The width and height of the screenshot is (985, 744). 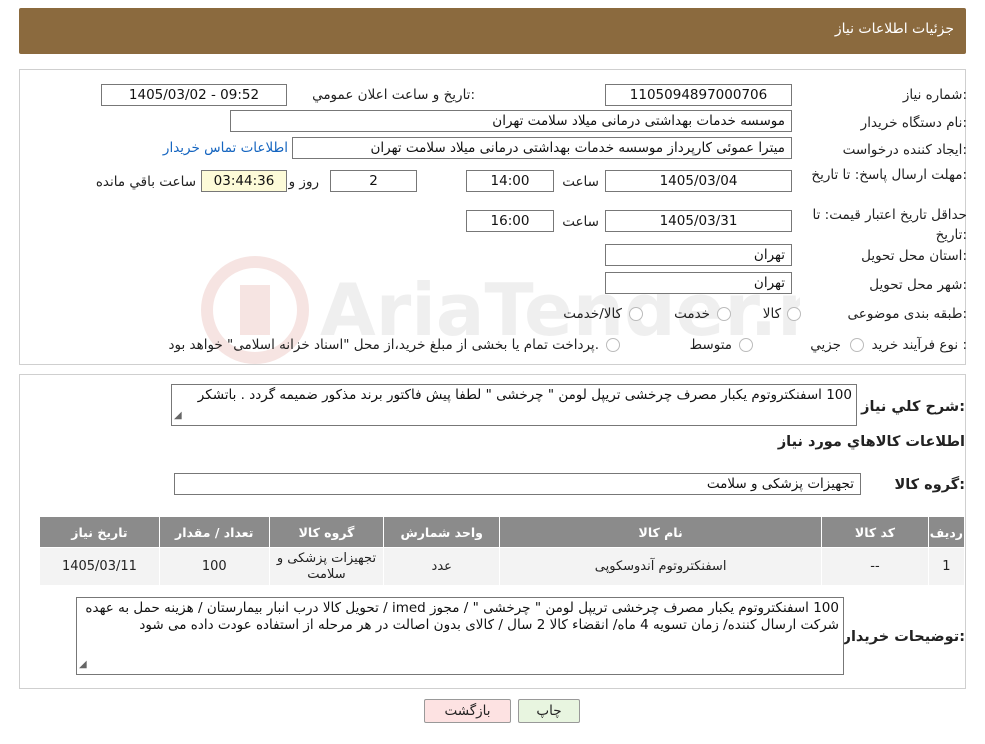 I want to click on remaining-time-field: 03:44:36, so click(x=244, y=181).